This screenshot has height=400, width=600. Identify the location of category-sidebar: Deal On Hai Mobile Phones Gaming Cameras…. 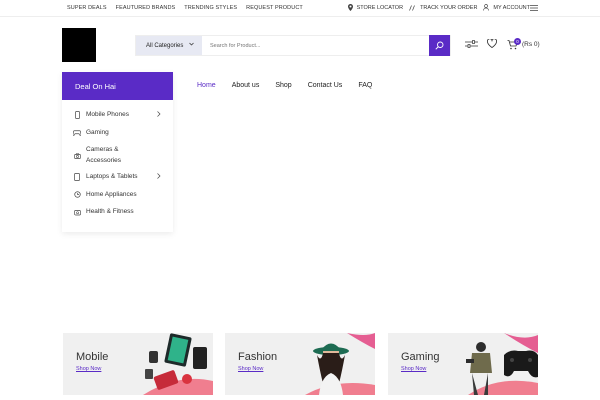
(117, 152).